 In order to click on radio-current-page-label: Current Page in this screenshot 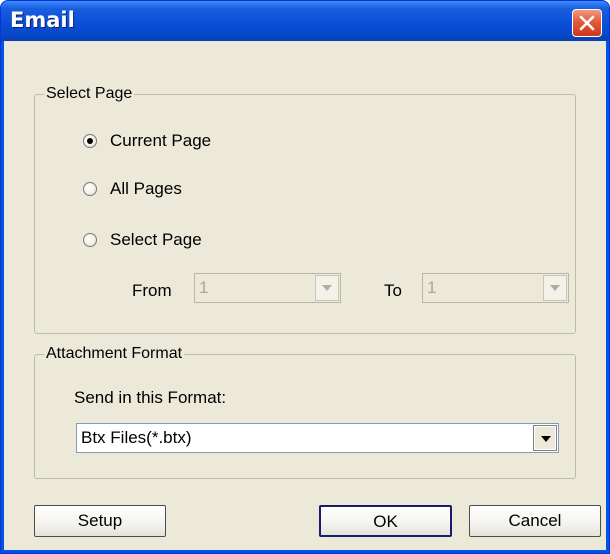, I will do `click(160, 141)`.